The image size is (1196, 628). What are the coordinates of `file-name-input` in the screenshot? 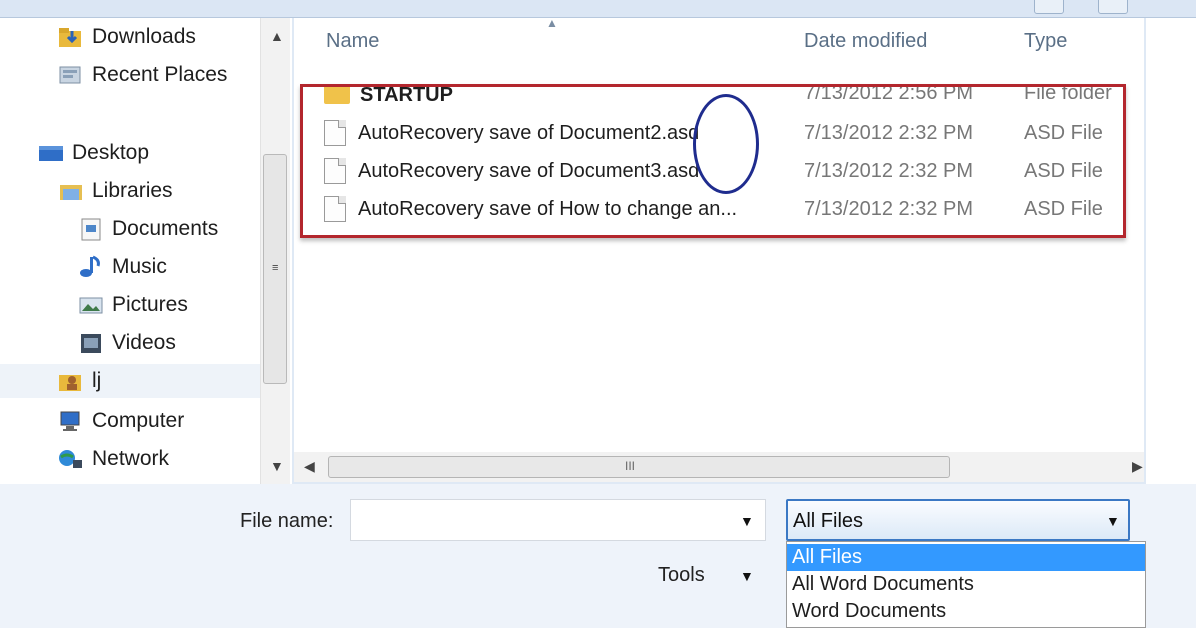 It's located at (558, 520).